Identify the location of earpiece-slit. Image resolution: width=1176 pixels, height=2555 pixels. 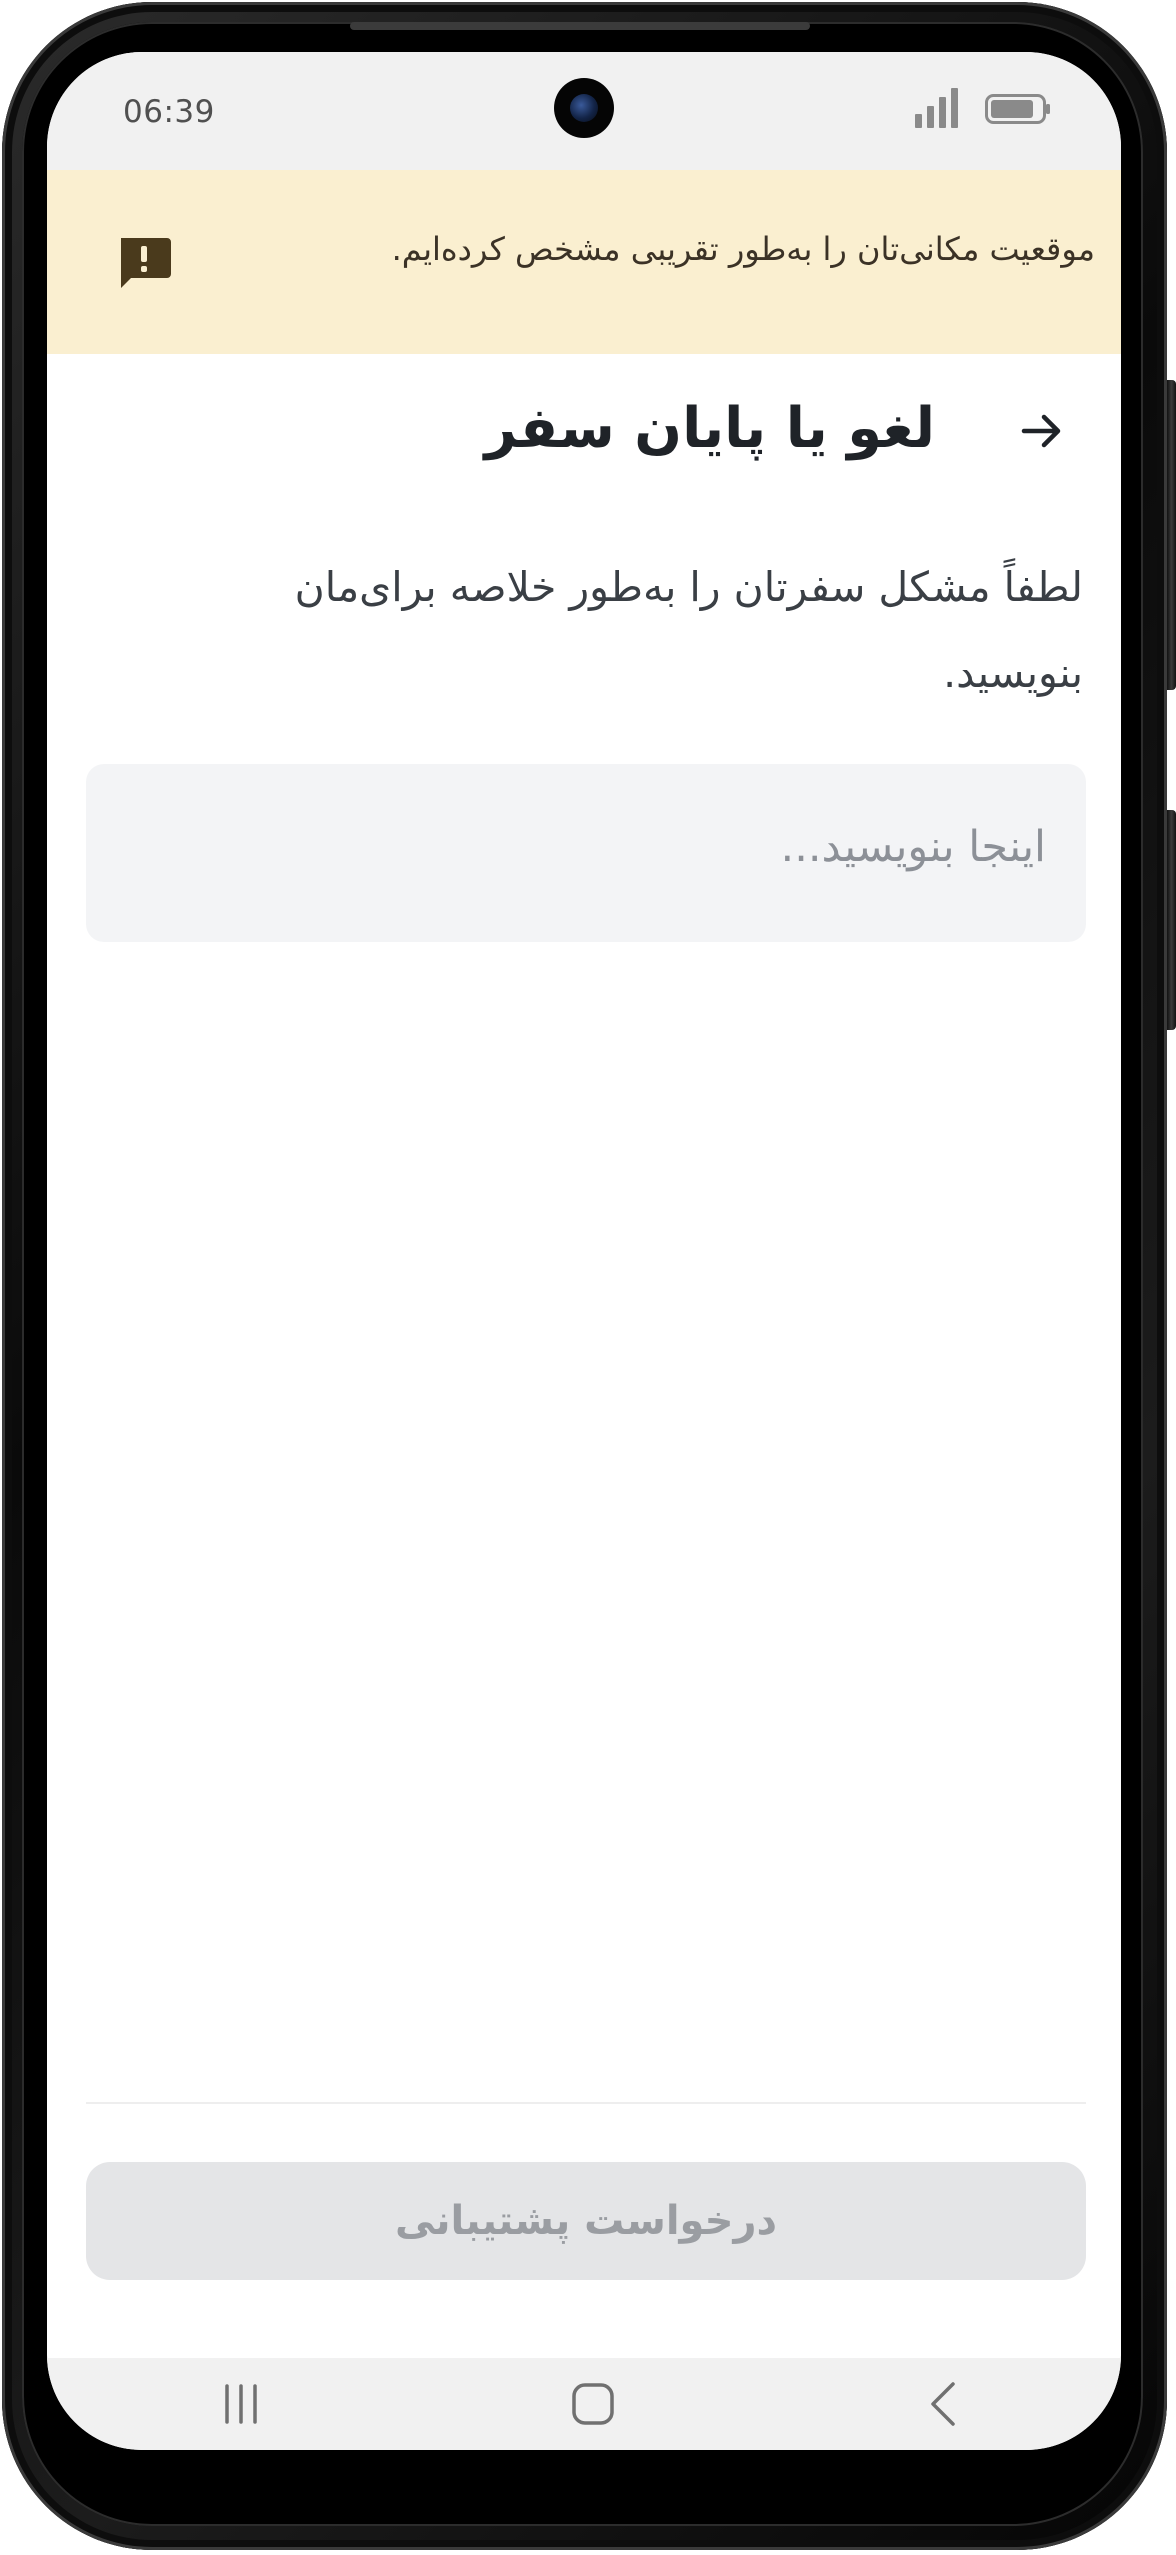
(580, 26).